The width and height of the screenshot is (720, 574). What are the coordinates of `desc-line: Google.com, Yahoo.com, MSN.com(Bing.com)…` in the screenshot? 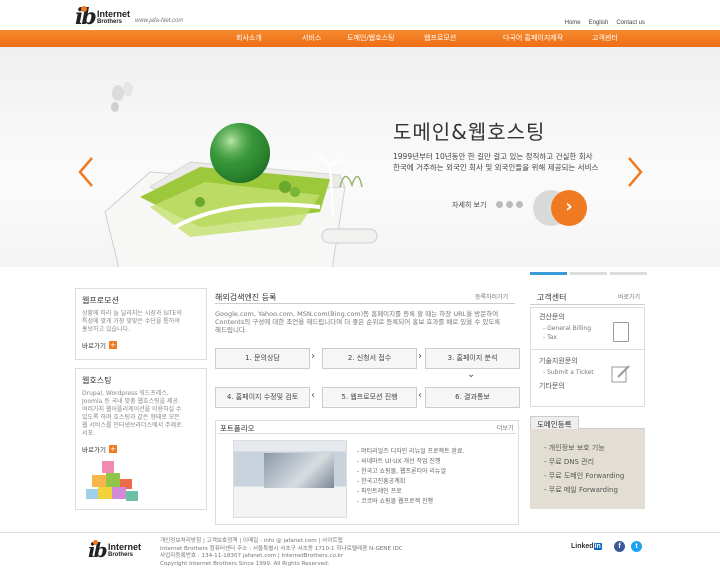 It's located at (357, 314).